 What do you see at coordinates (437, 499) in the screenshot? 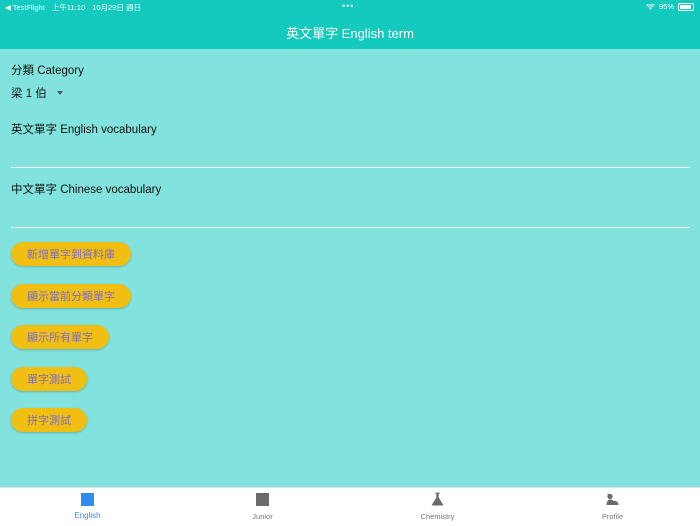
I see `flask-icon` at bounding box center [437, 499].